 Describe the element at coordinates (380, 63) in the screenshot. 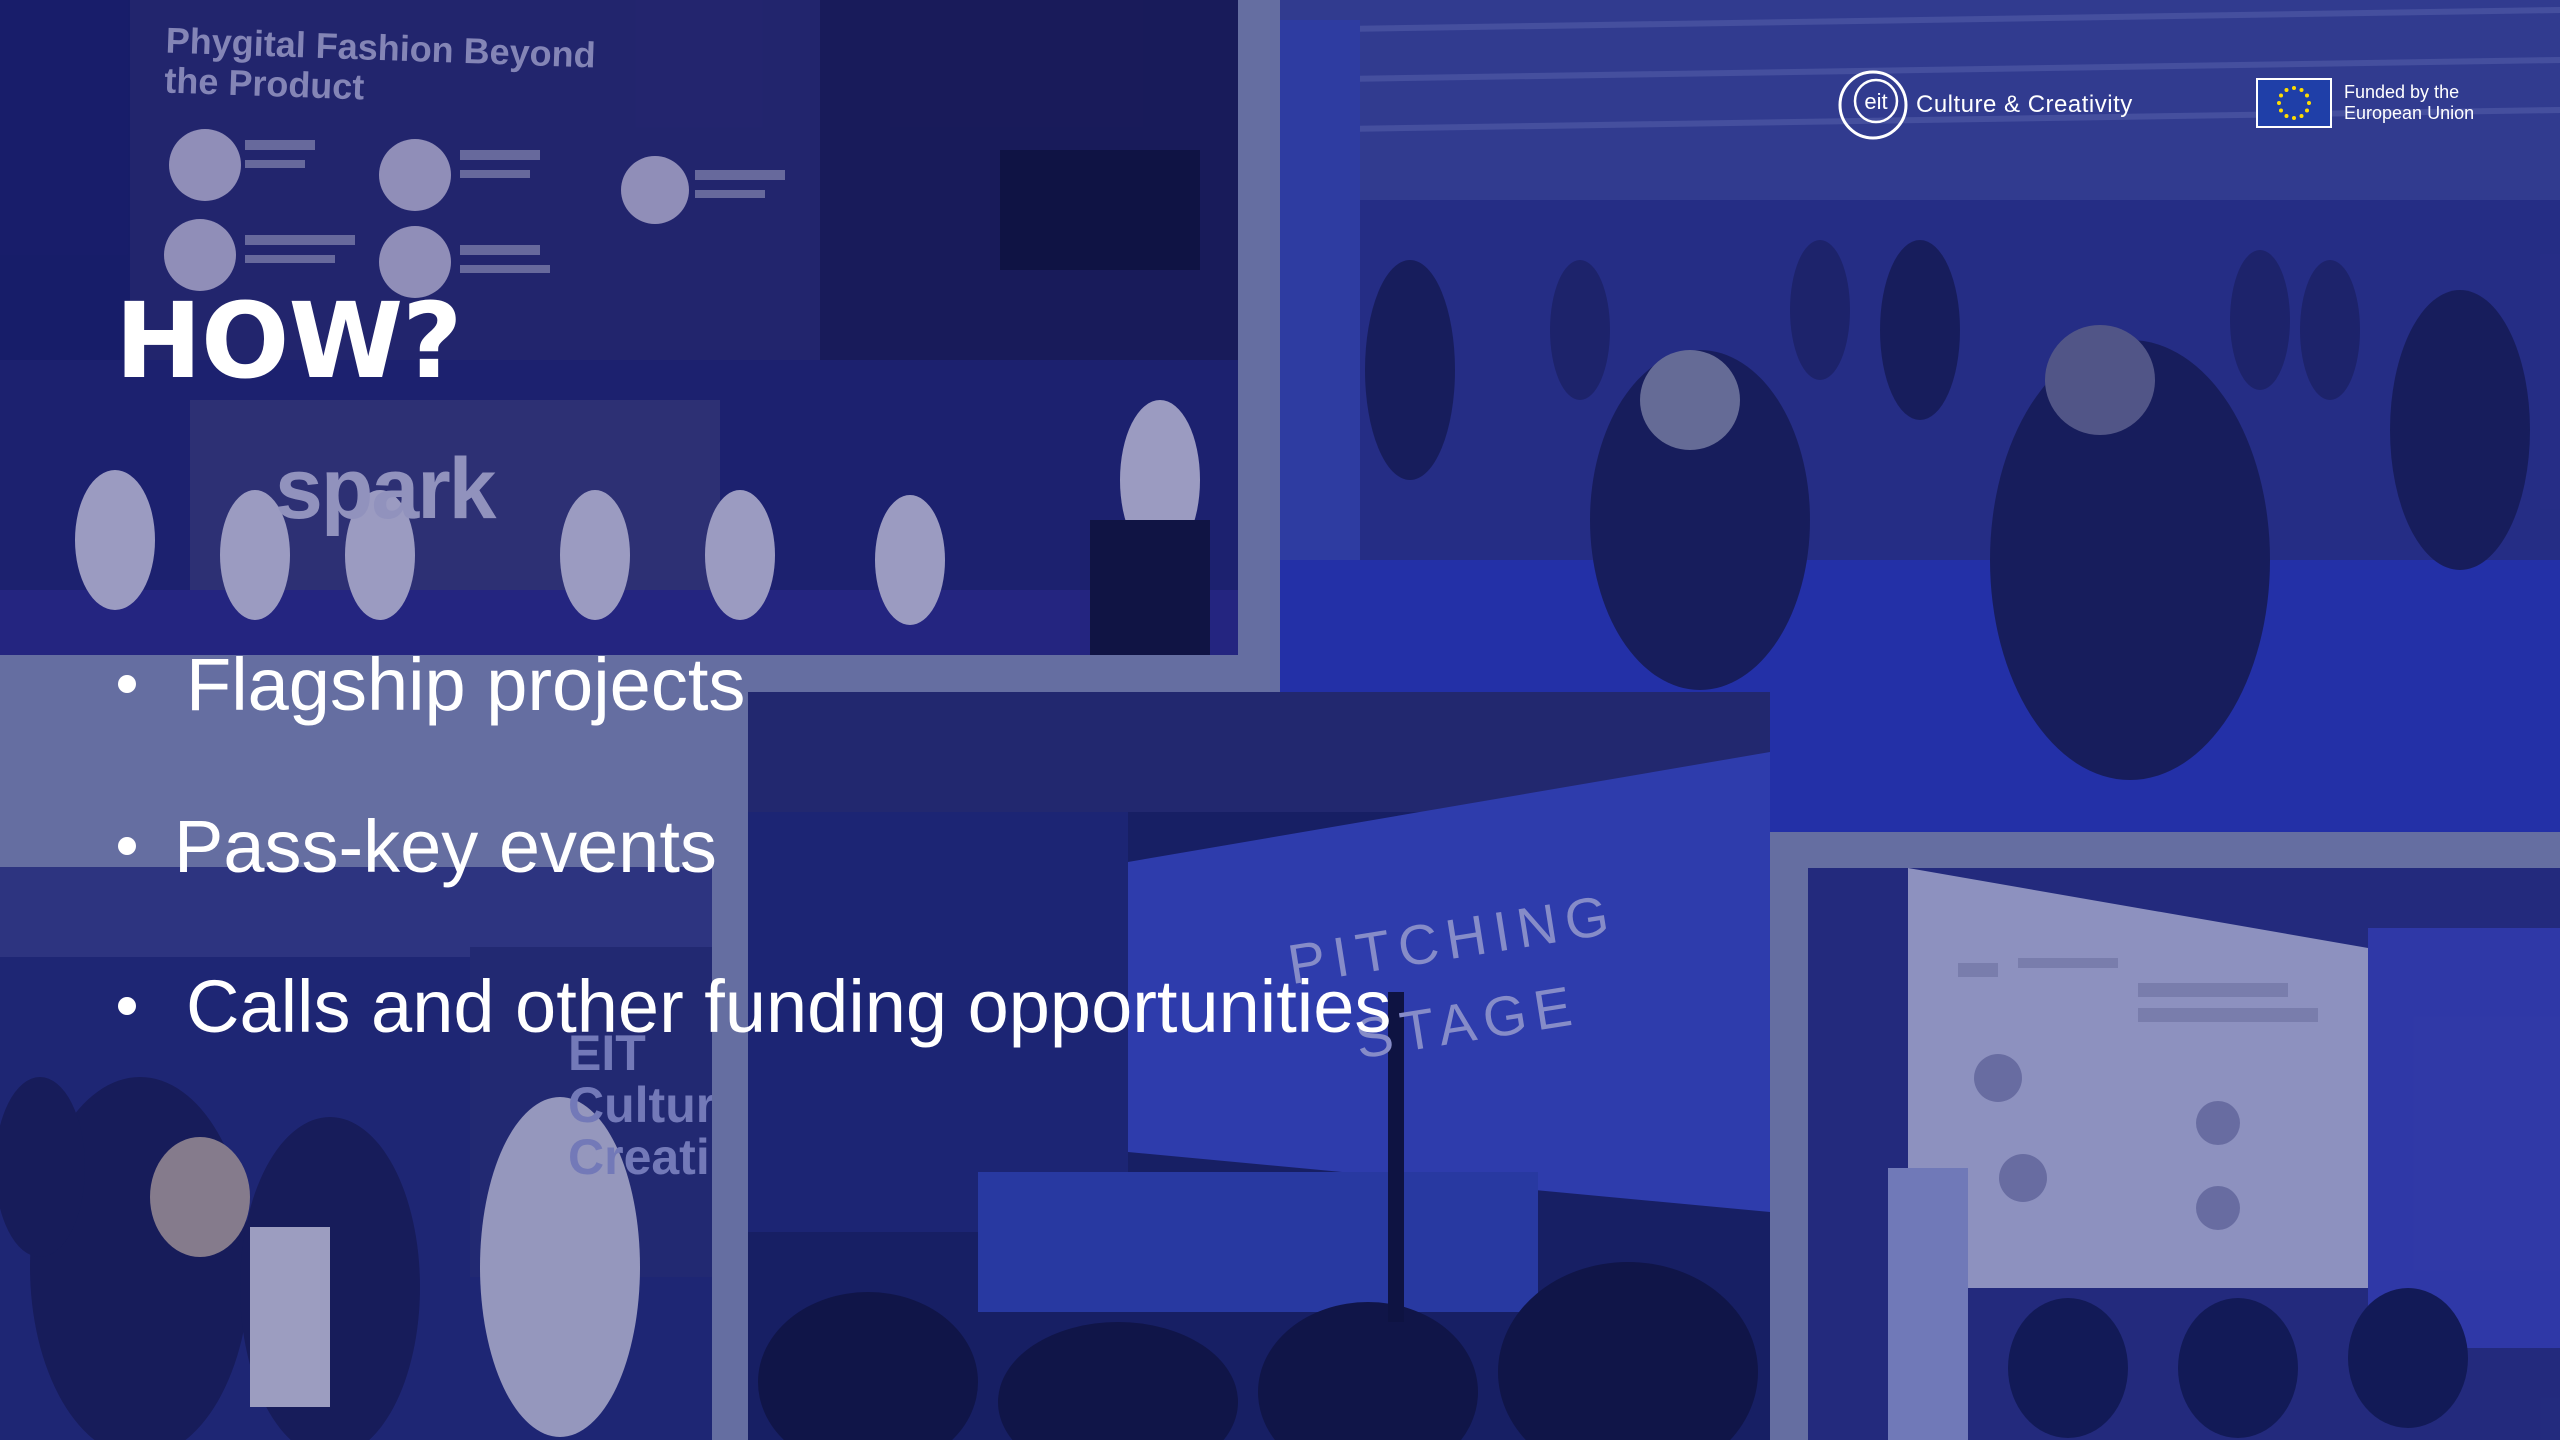

I see `sign-title: Phygital Fashion Beyond the Product` at that location.